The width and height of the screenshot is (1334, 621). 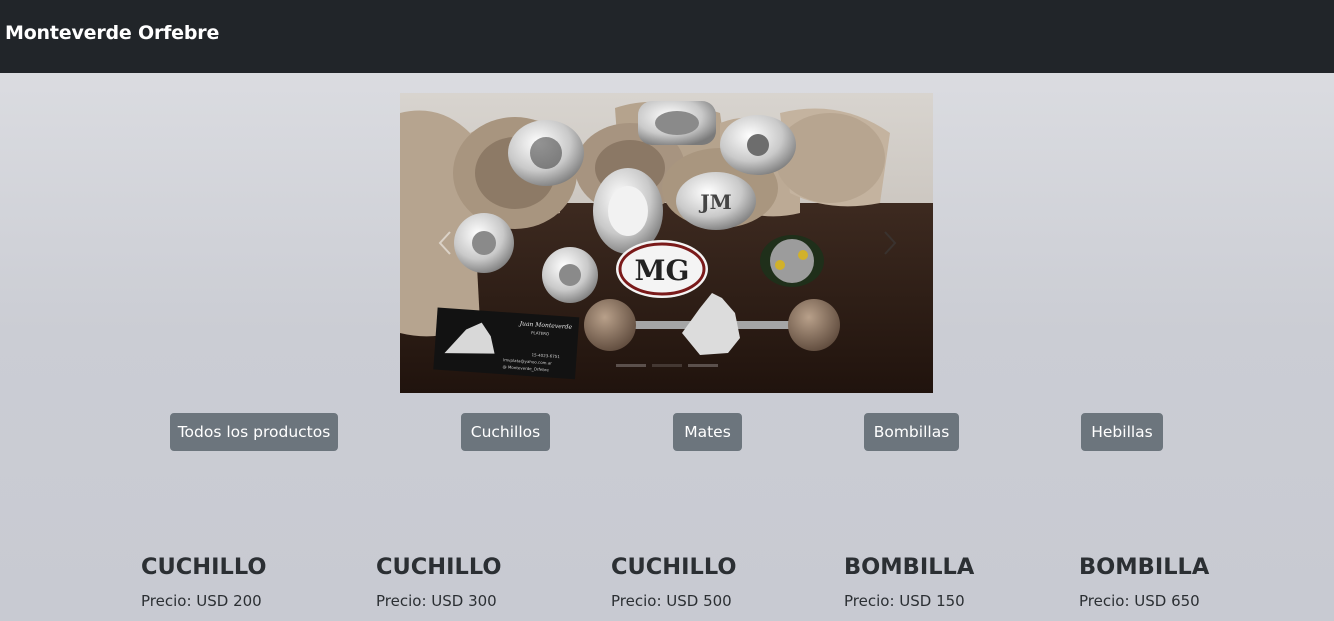 What do you see at coordinates (671, 601) in the screenshot?
I see `product-price: Precio: USD 500` at bounding box center [671, 601].